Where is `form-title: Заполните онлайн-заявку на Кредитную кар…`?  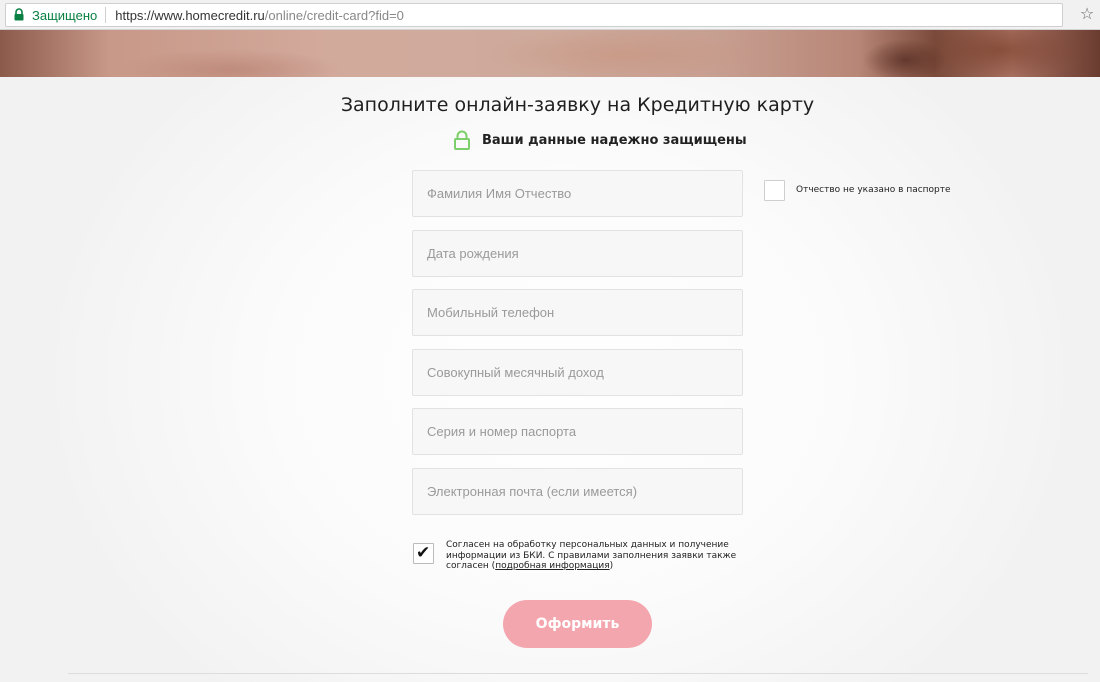
form-title: Заполните онлайн-заявку на Кредитную кар… is located at coordinates (577, 105).